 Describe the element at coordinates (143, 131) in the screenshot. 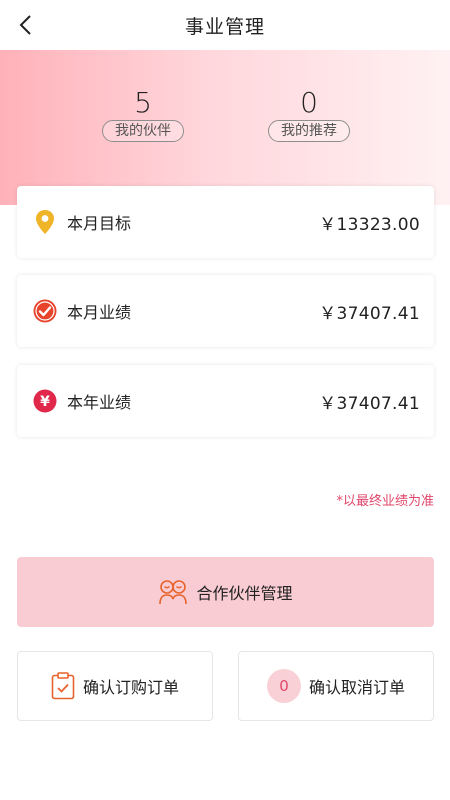

I see `partners-label: 我的伙伴` at that location.